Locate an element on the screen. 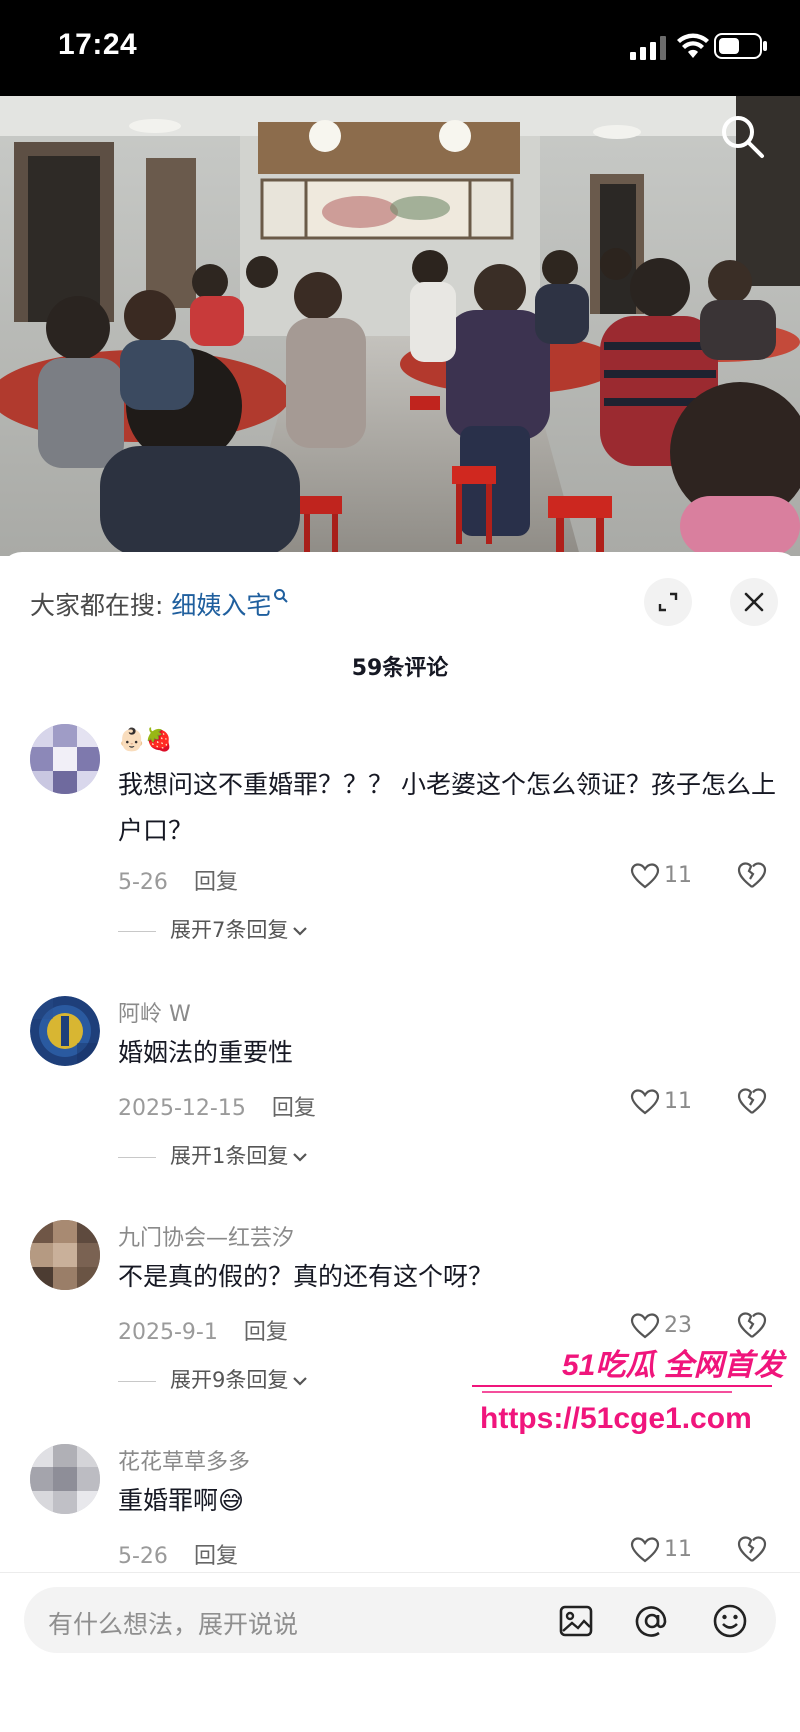 This screenshot has width=800, height=1732. comment-meta: 2025-9-1 回复 is located at coordinates (203, 1330).